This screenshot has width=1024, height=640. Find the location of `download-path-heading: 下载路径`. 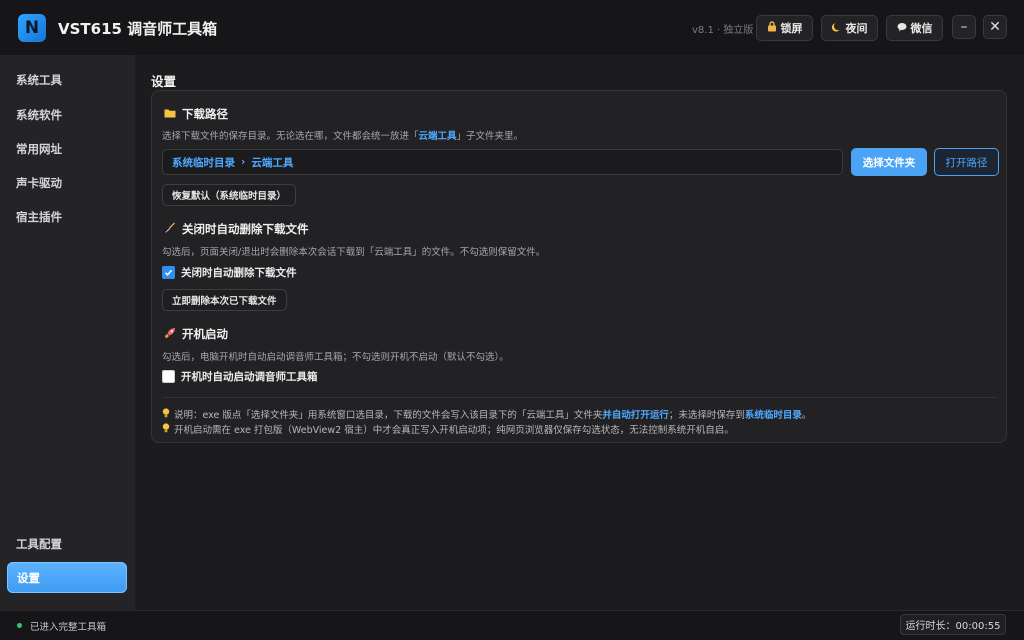

download-path-heading: 下载路径 is located at coordinates (196, 114).